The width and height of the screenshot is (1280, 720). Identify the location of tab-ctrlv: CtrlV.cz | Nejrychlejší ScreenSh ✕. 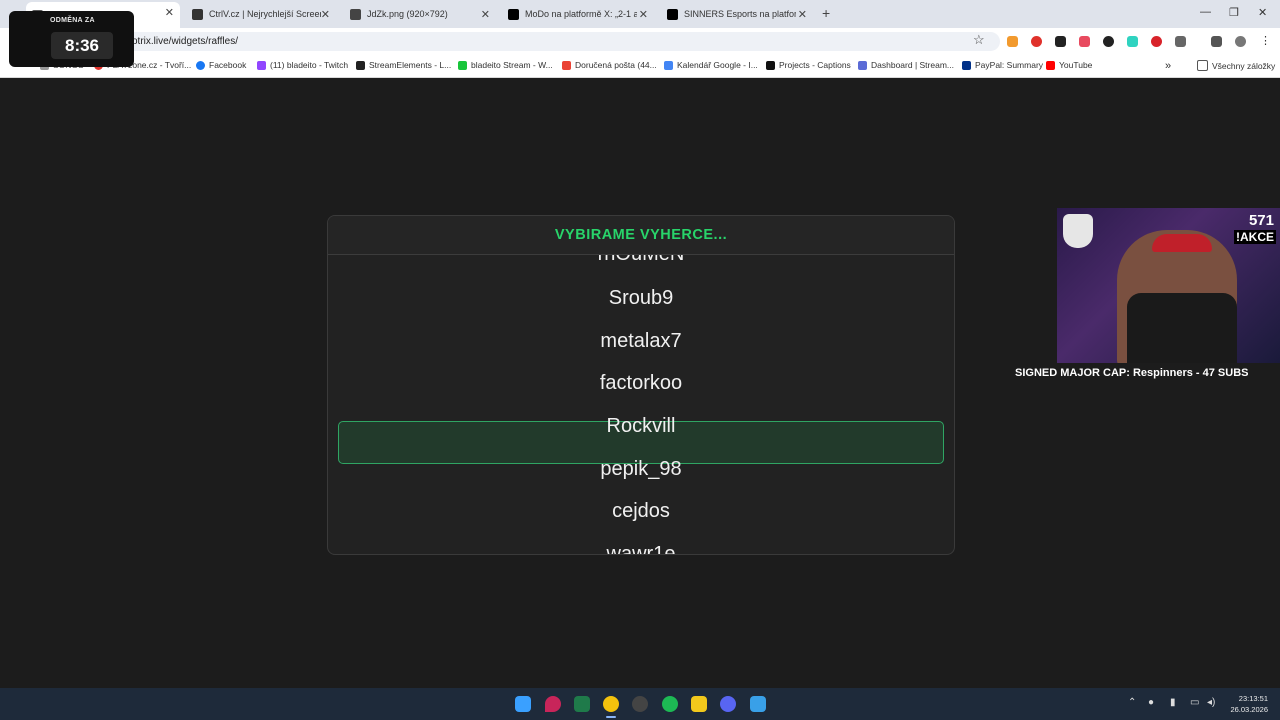
(261, 14).